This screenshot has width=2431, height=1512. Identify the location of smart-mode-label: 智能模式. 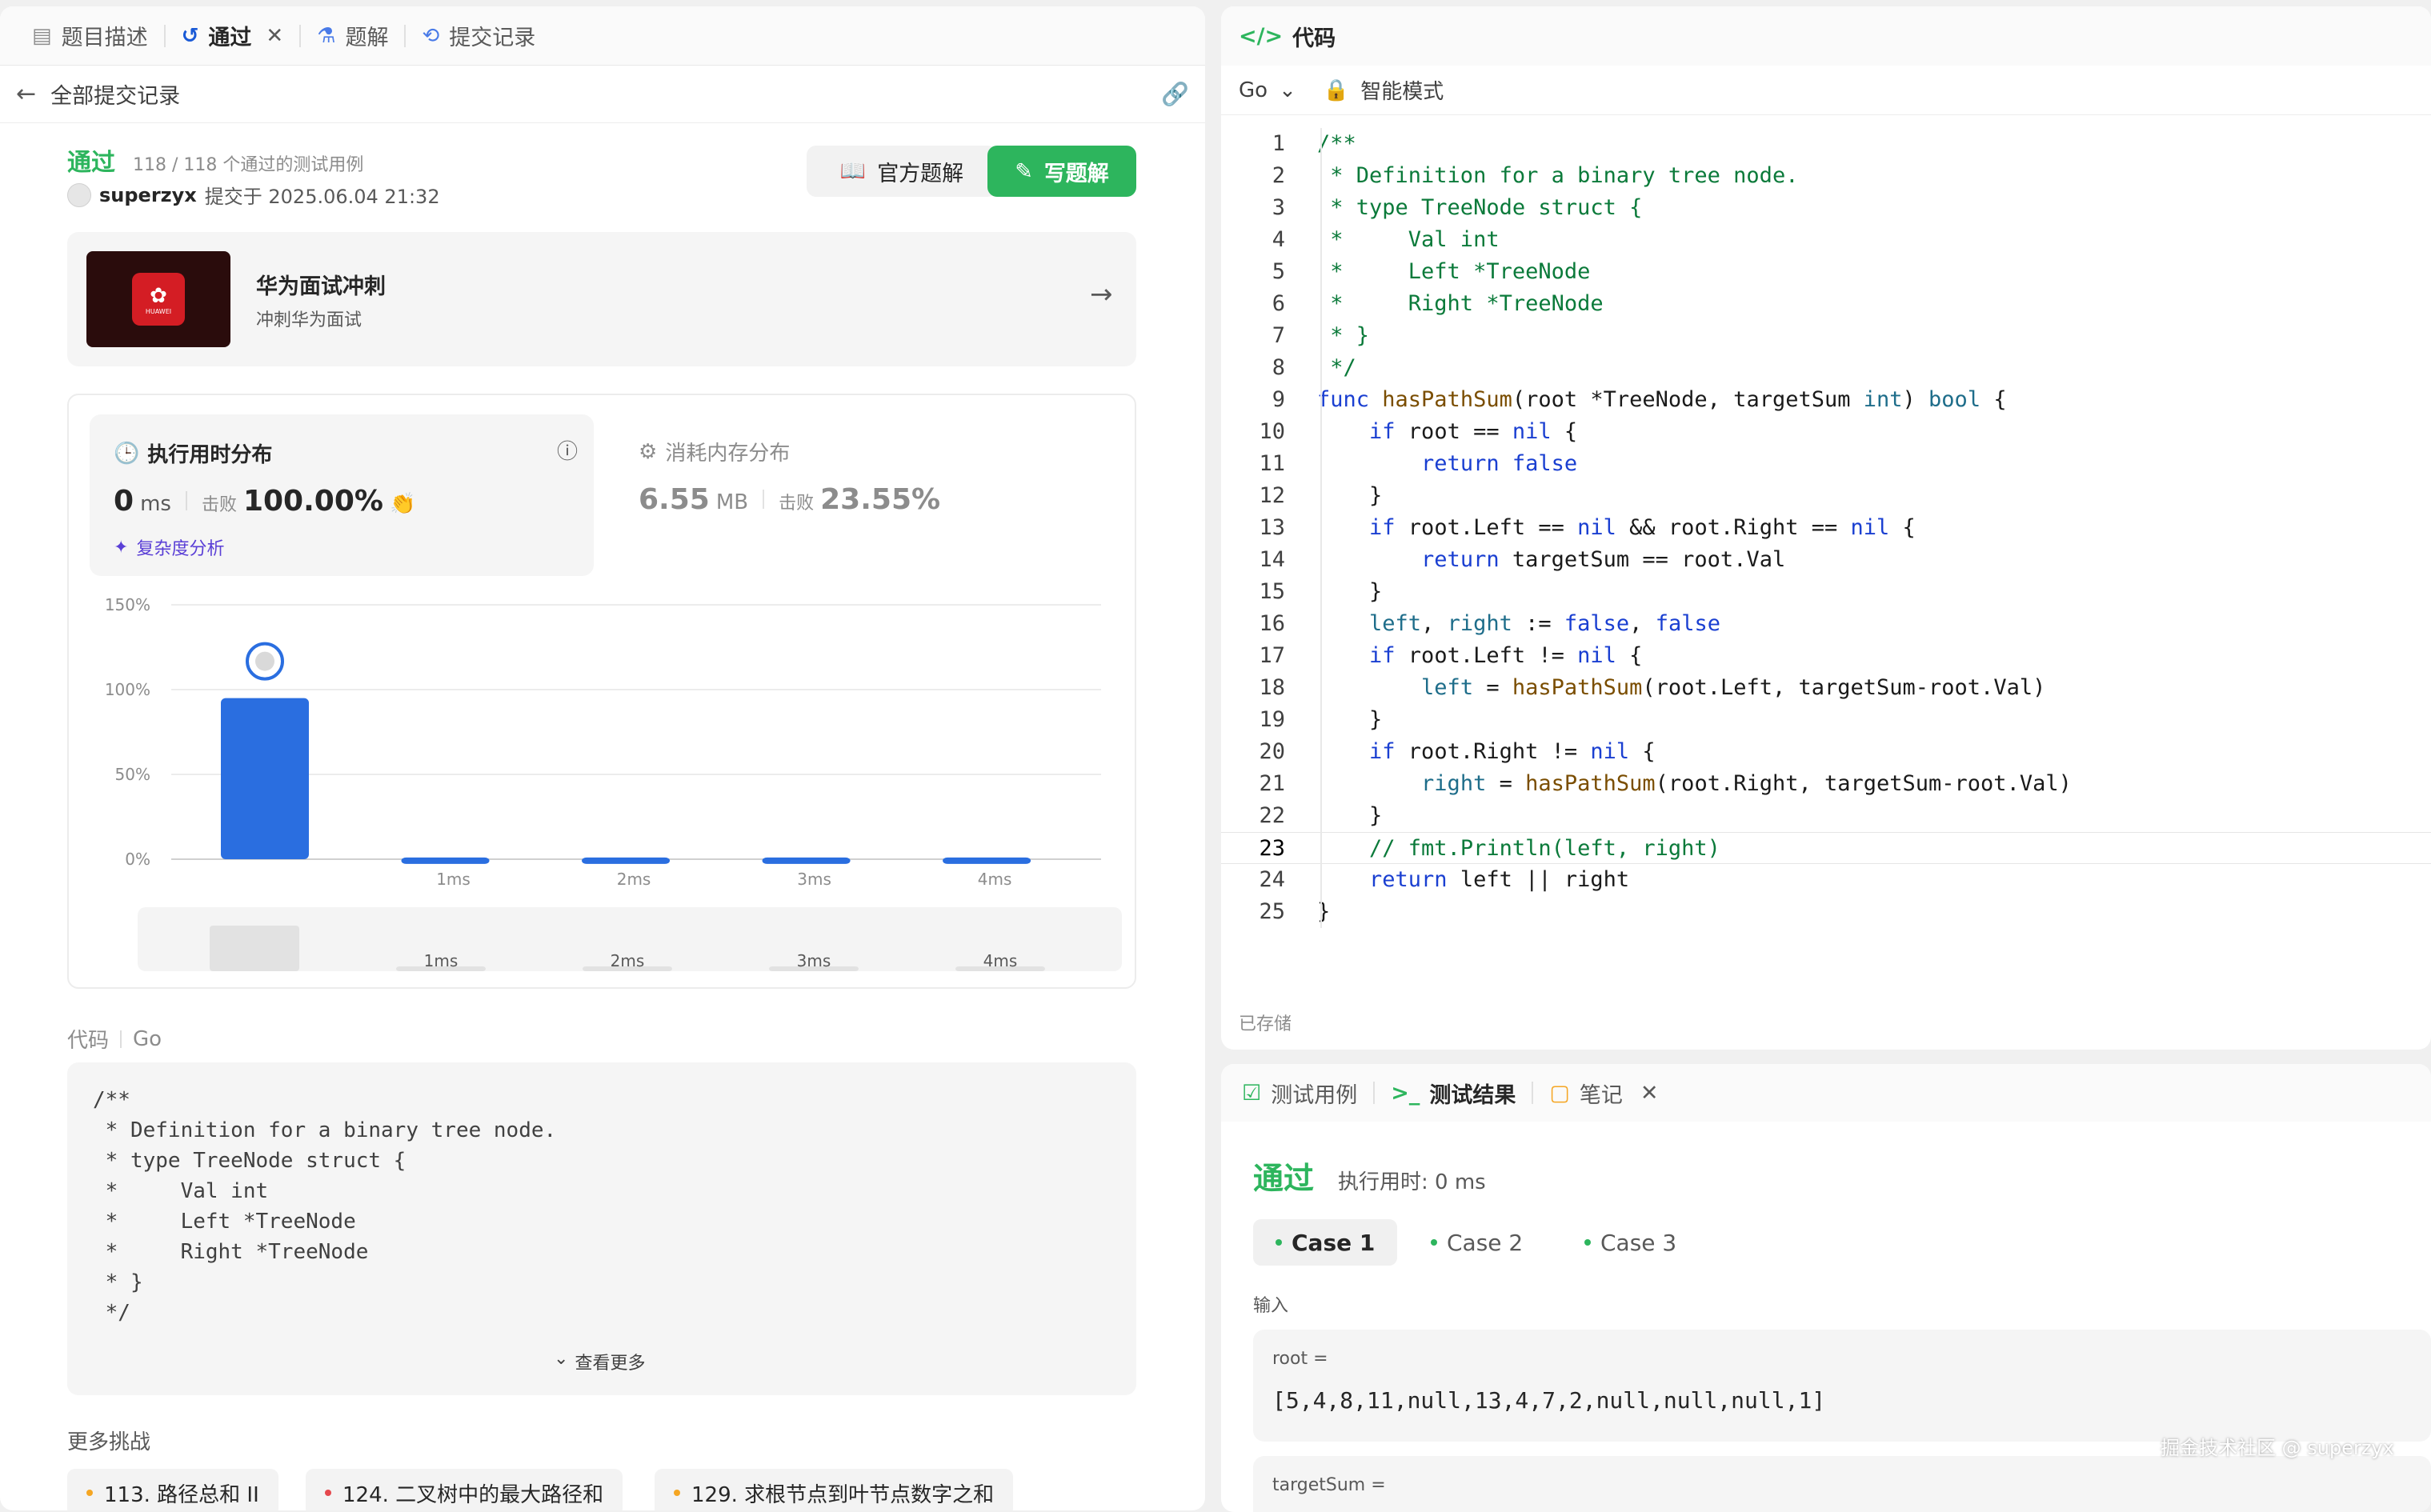
(1402, 90).